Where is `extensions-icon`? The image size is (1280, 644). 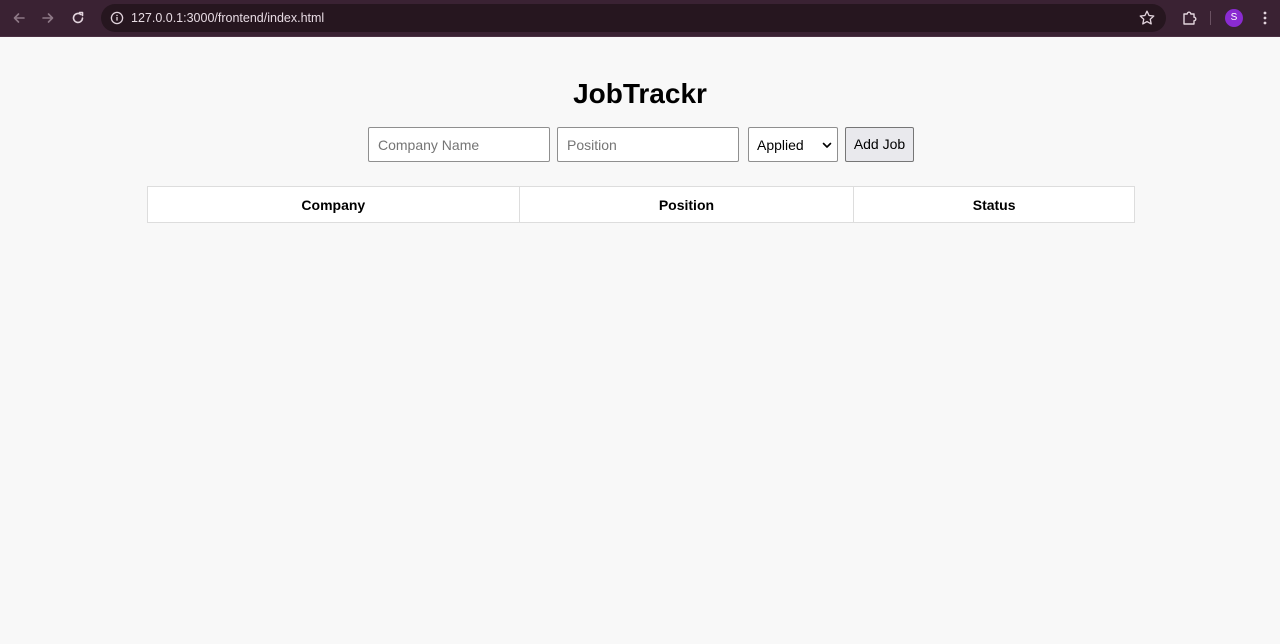 extensions-icon is located at coordinates (1190, 18).